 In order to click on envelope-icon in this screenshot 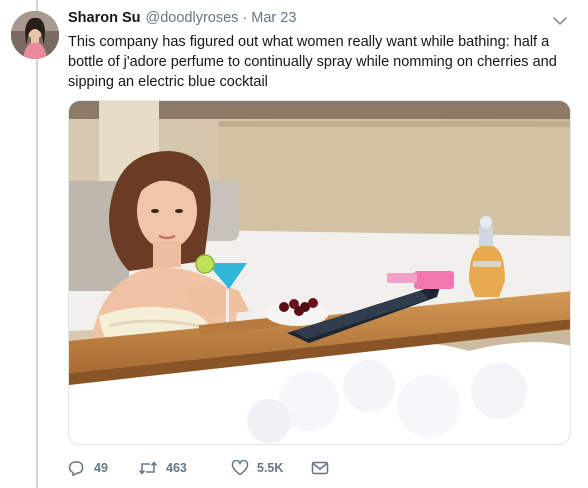, I will do `click(320, 468)`.